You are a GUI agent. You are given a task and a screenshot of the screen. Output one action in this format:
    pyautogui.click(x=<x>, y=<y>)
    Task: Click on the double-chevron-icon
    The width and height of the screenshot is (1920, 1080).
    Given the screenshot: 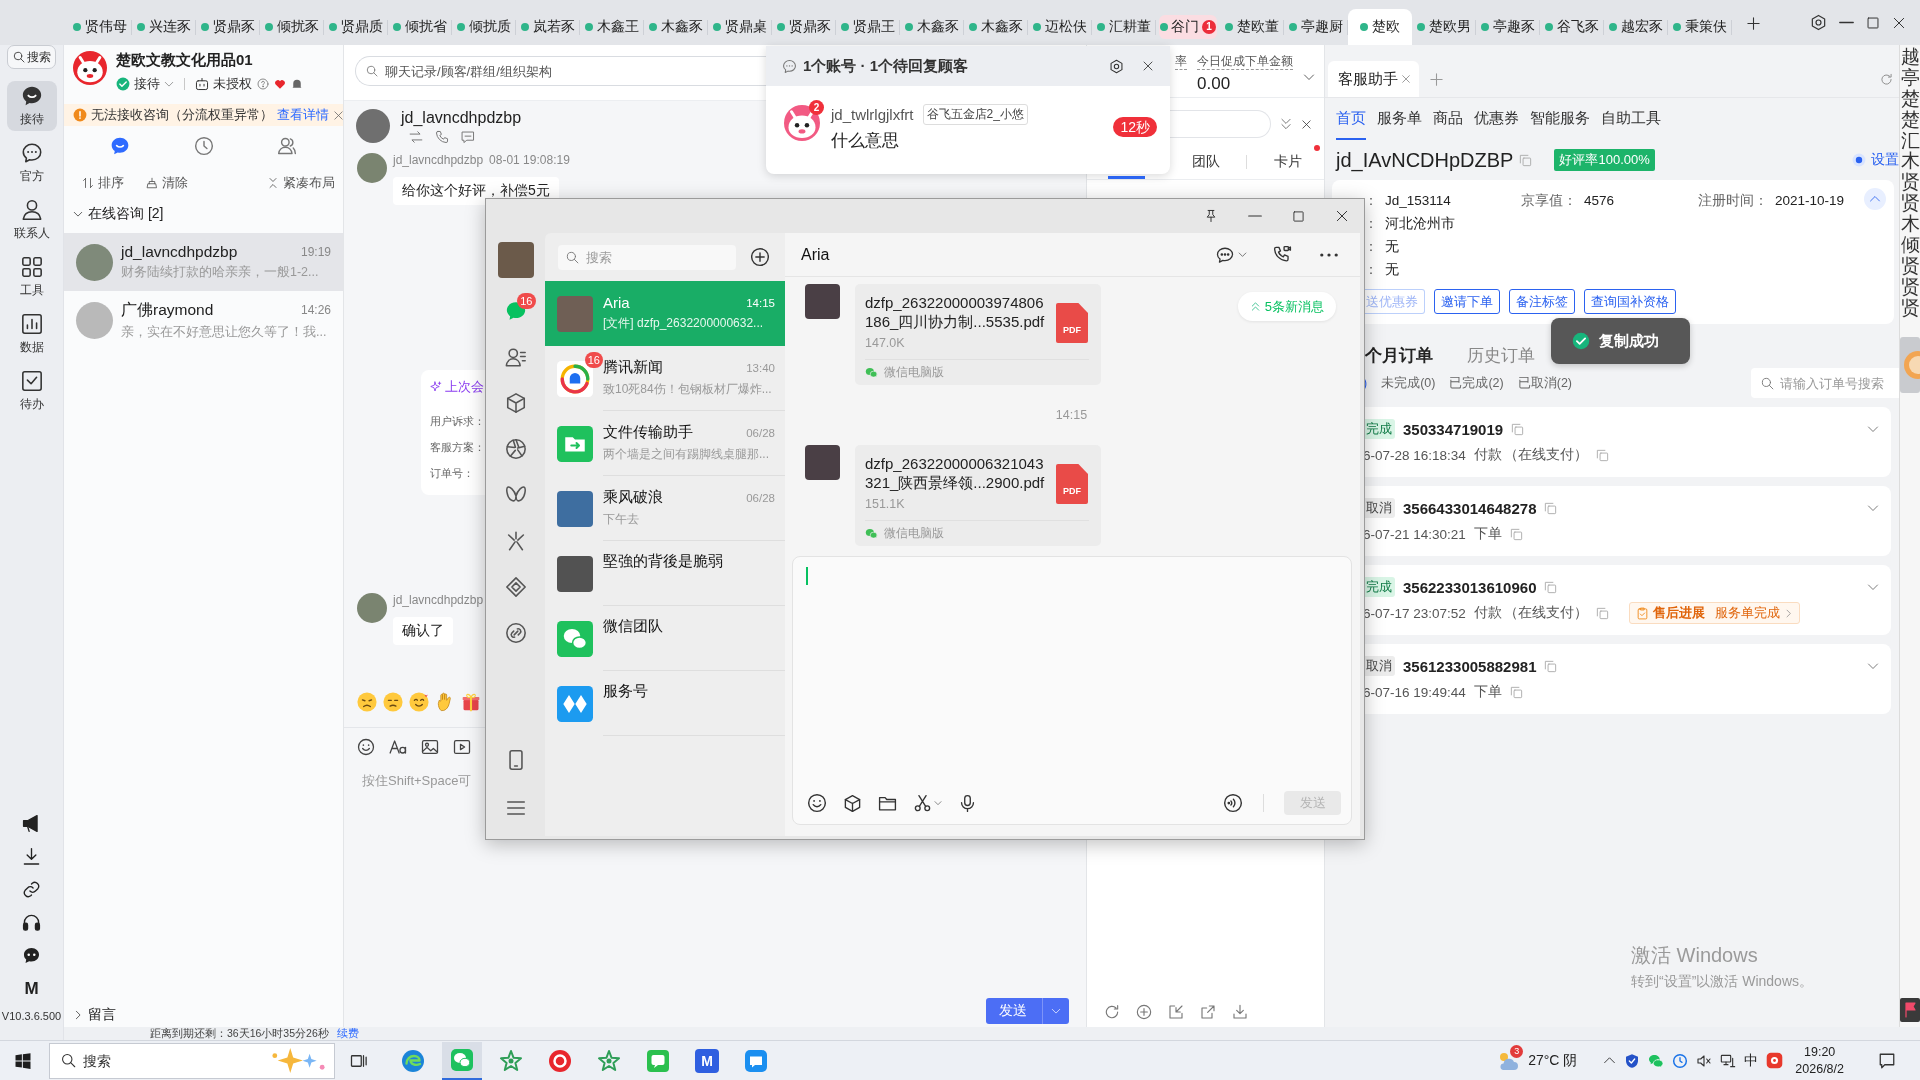 What is the action you would take?
    pyautogui.click(x=1286, y=124)
    